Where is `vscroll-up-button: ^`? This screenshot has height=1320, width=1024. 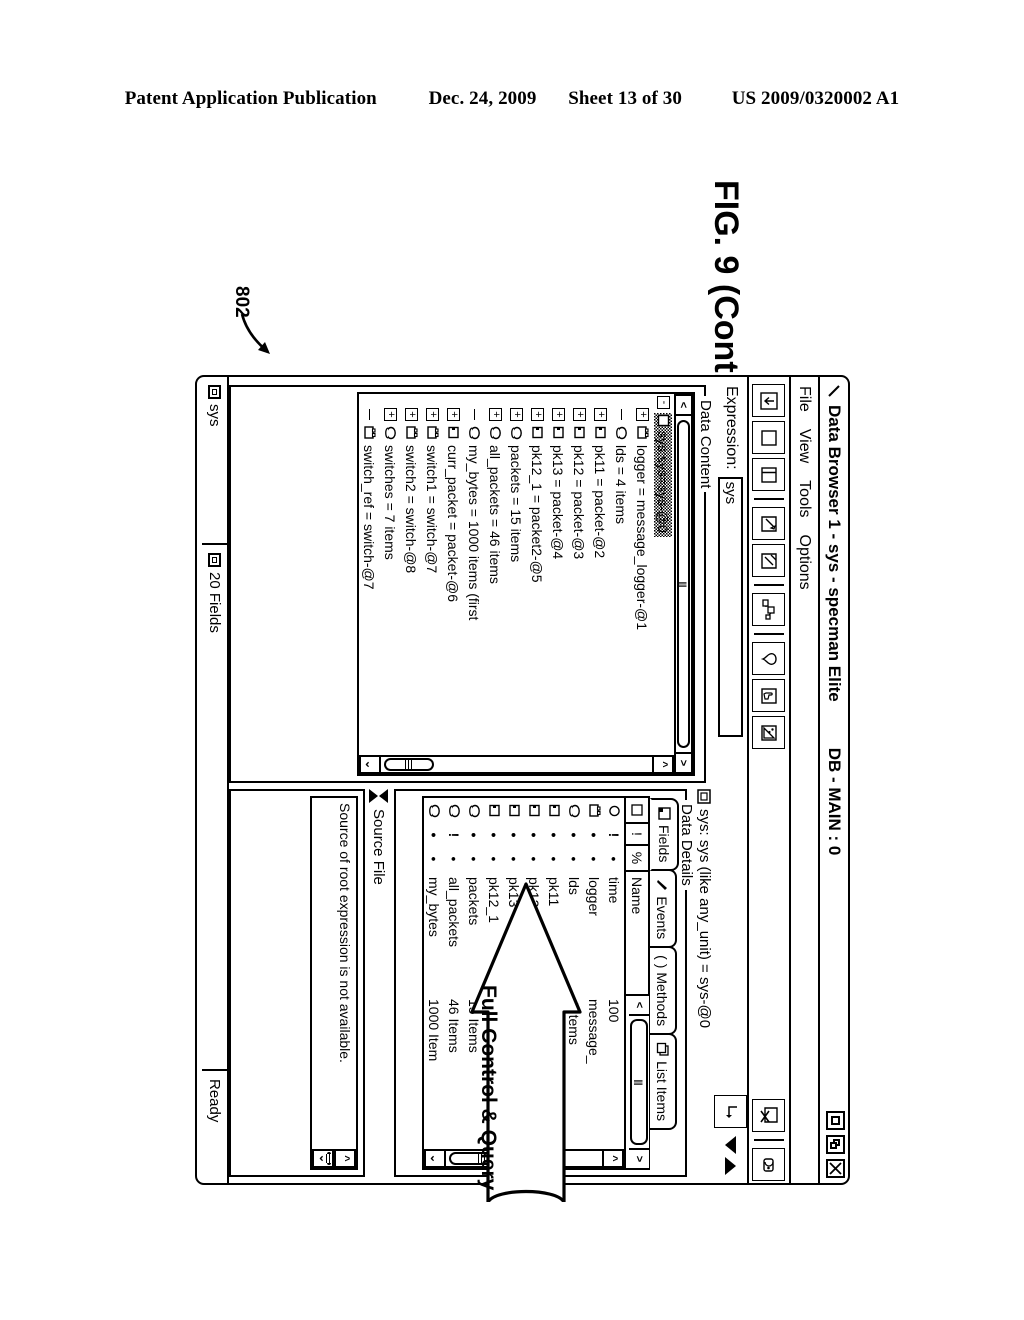
vscroll-up-button: ^ is located at coordinates (662, 764).